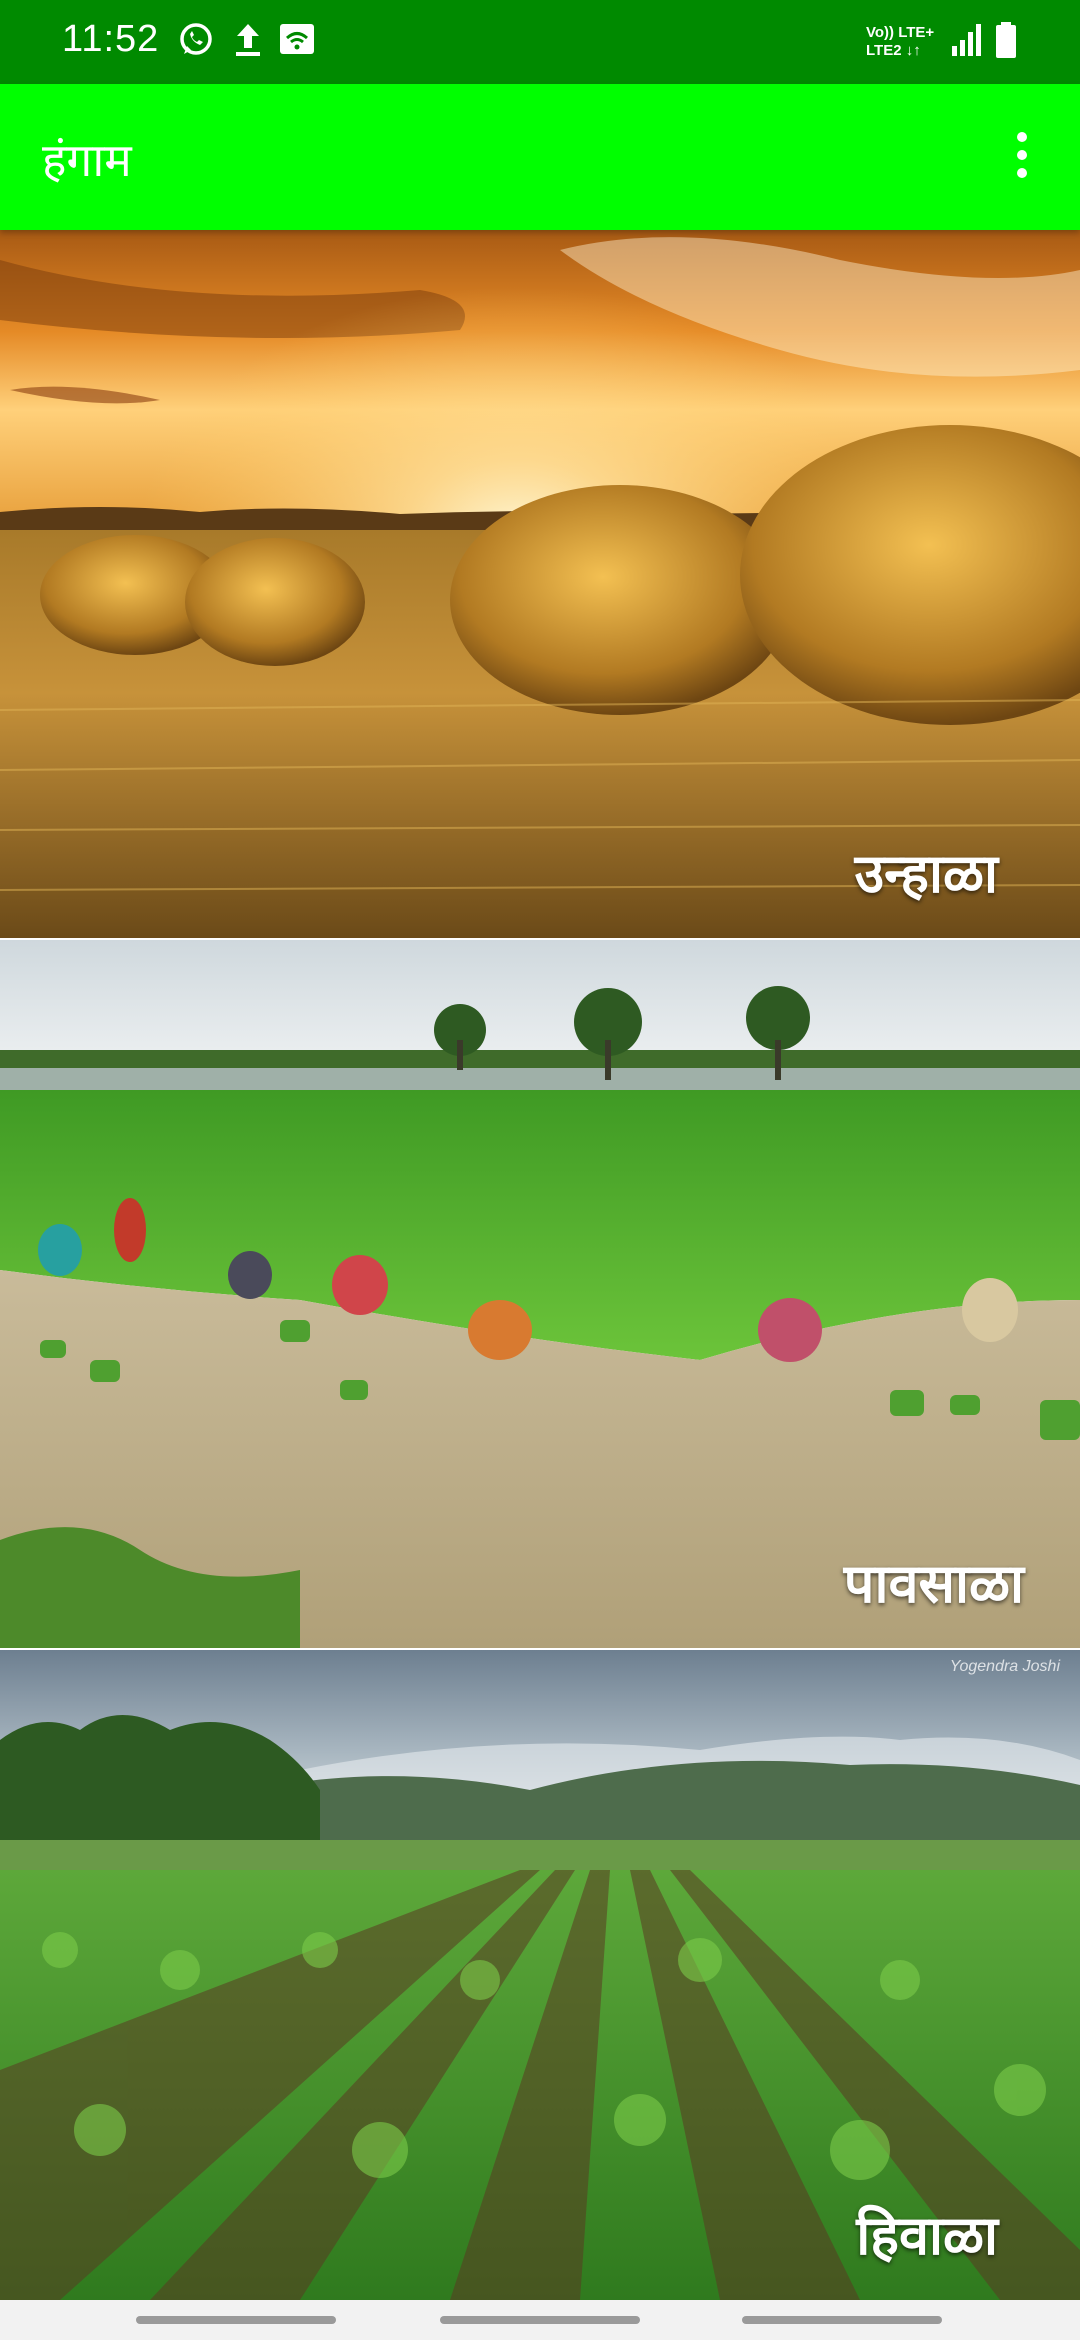 The height and width of the screenshot is (2340, 1080). What do you see at coordinates (540, 42) in the screenshot?
I see `status-bar: 11:52 Vo)) LTE+ LTE2 ↓↑` at bounding box center [540, 42].